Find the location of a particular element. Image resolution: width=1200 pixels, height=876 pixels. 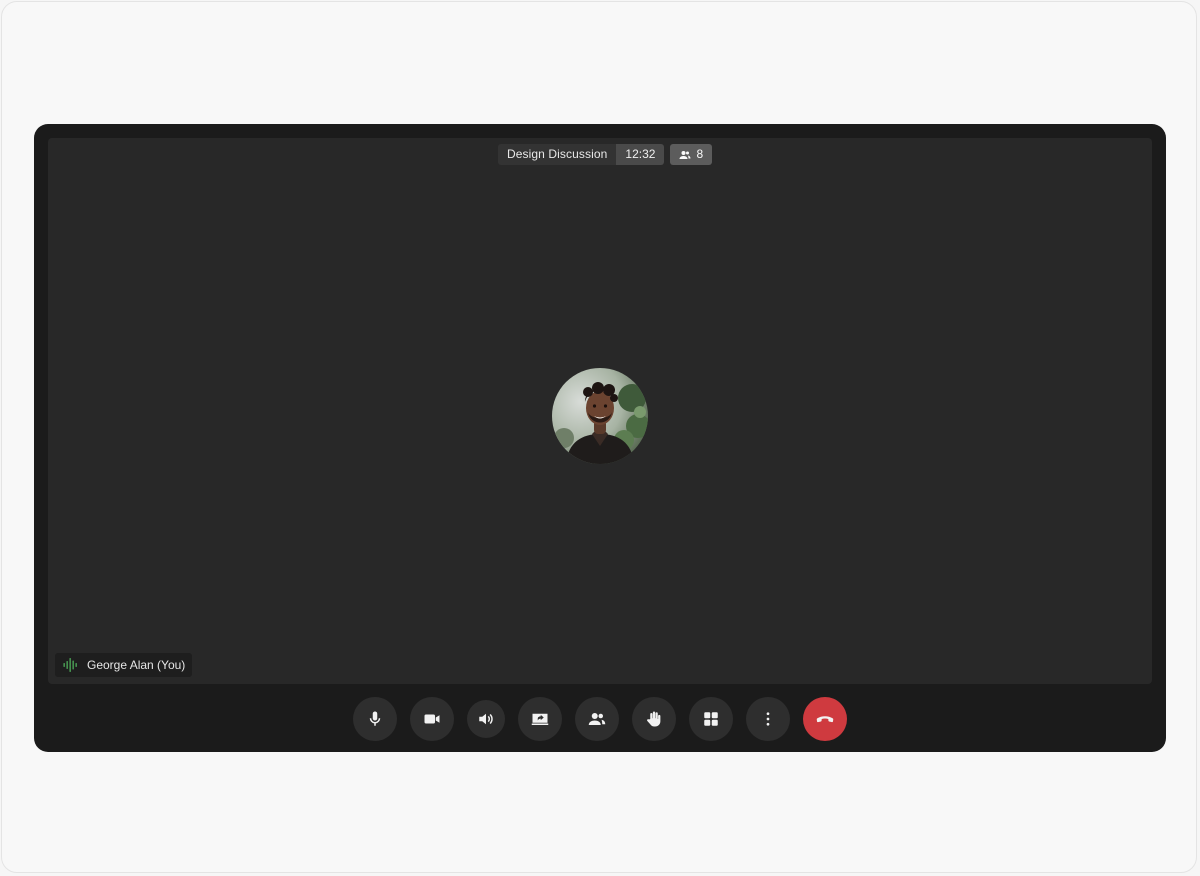

participant-count-badge: 8 is located at coordinates (691, 154).